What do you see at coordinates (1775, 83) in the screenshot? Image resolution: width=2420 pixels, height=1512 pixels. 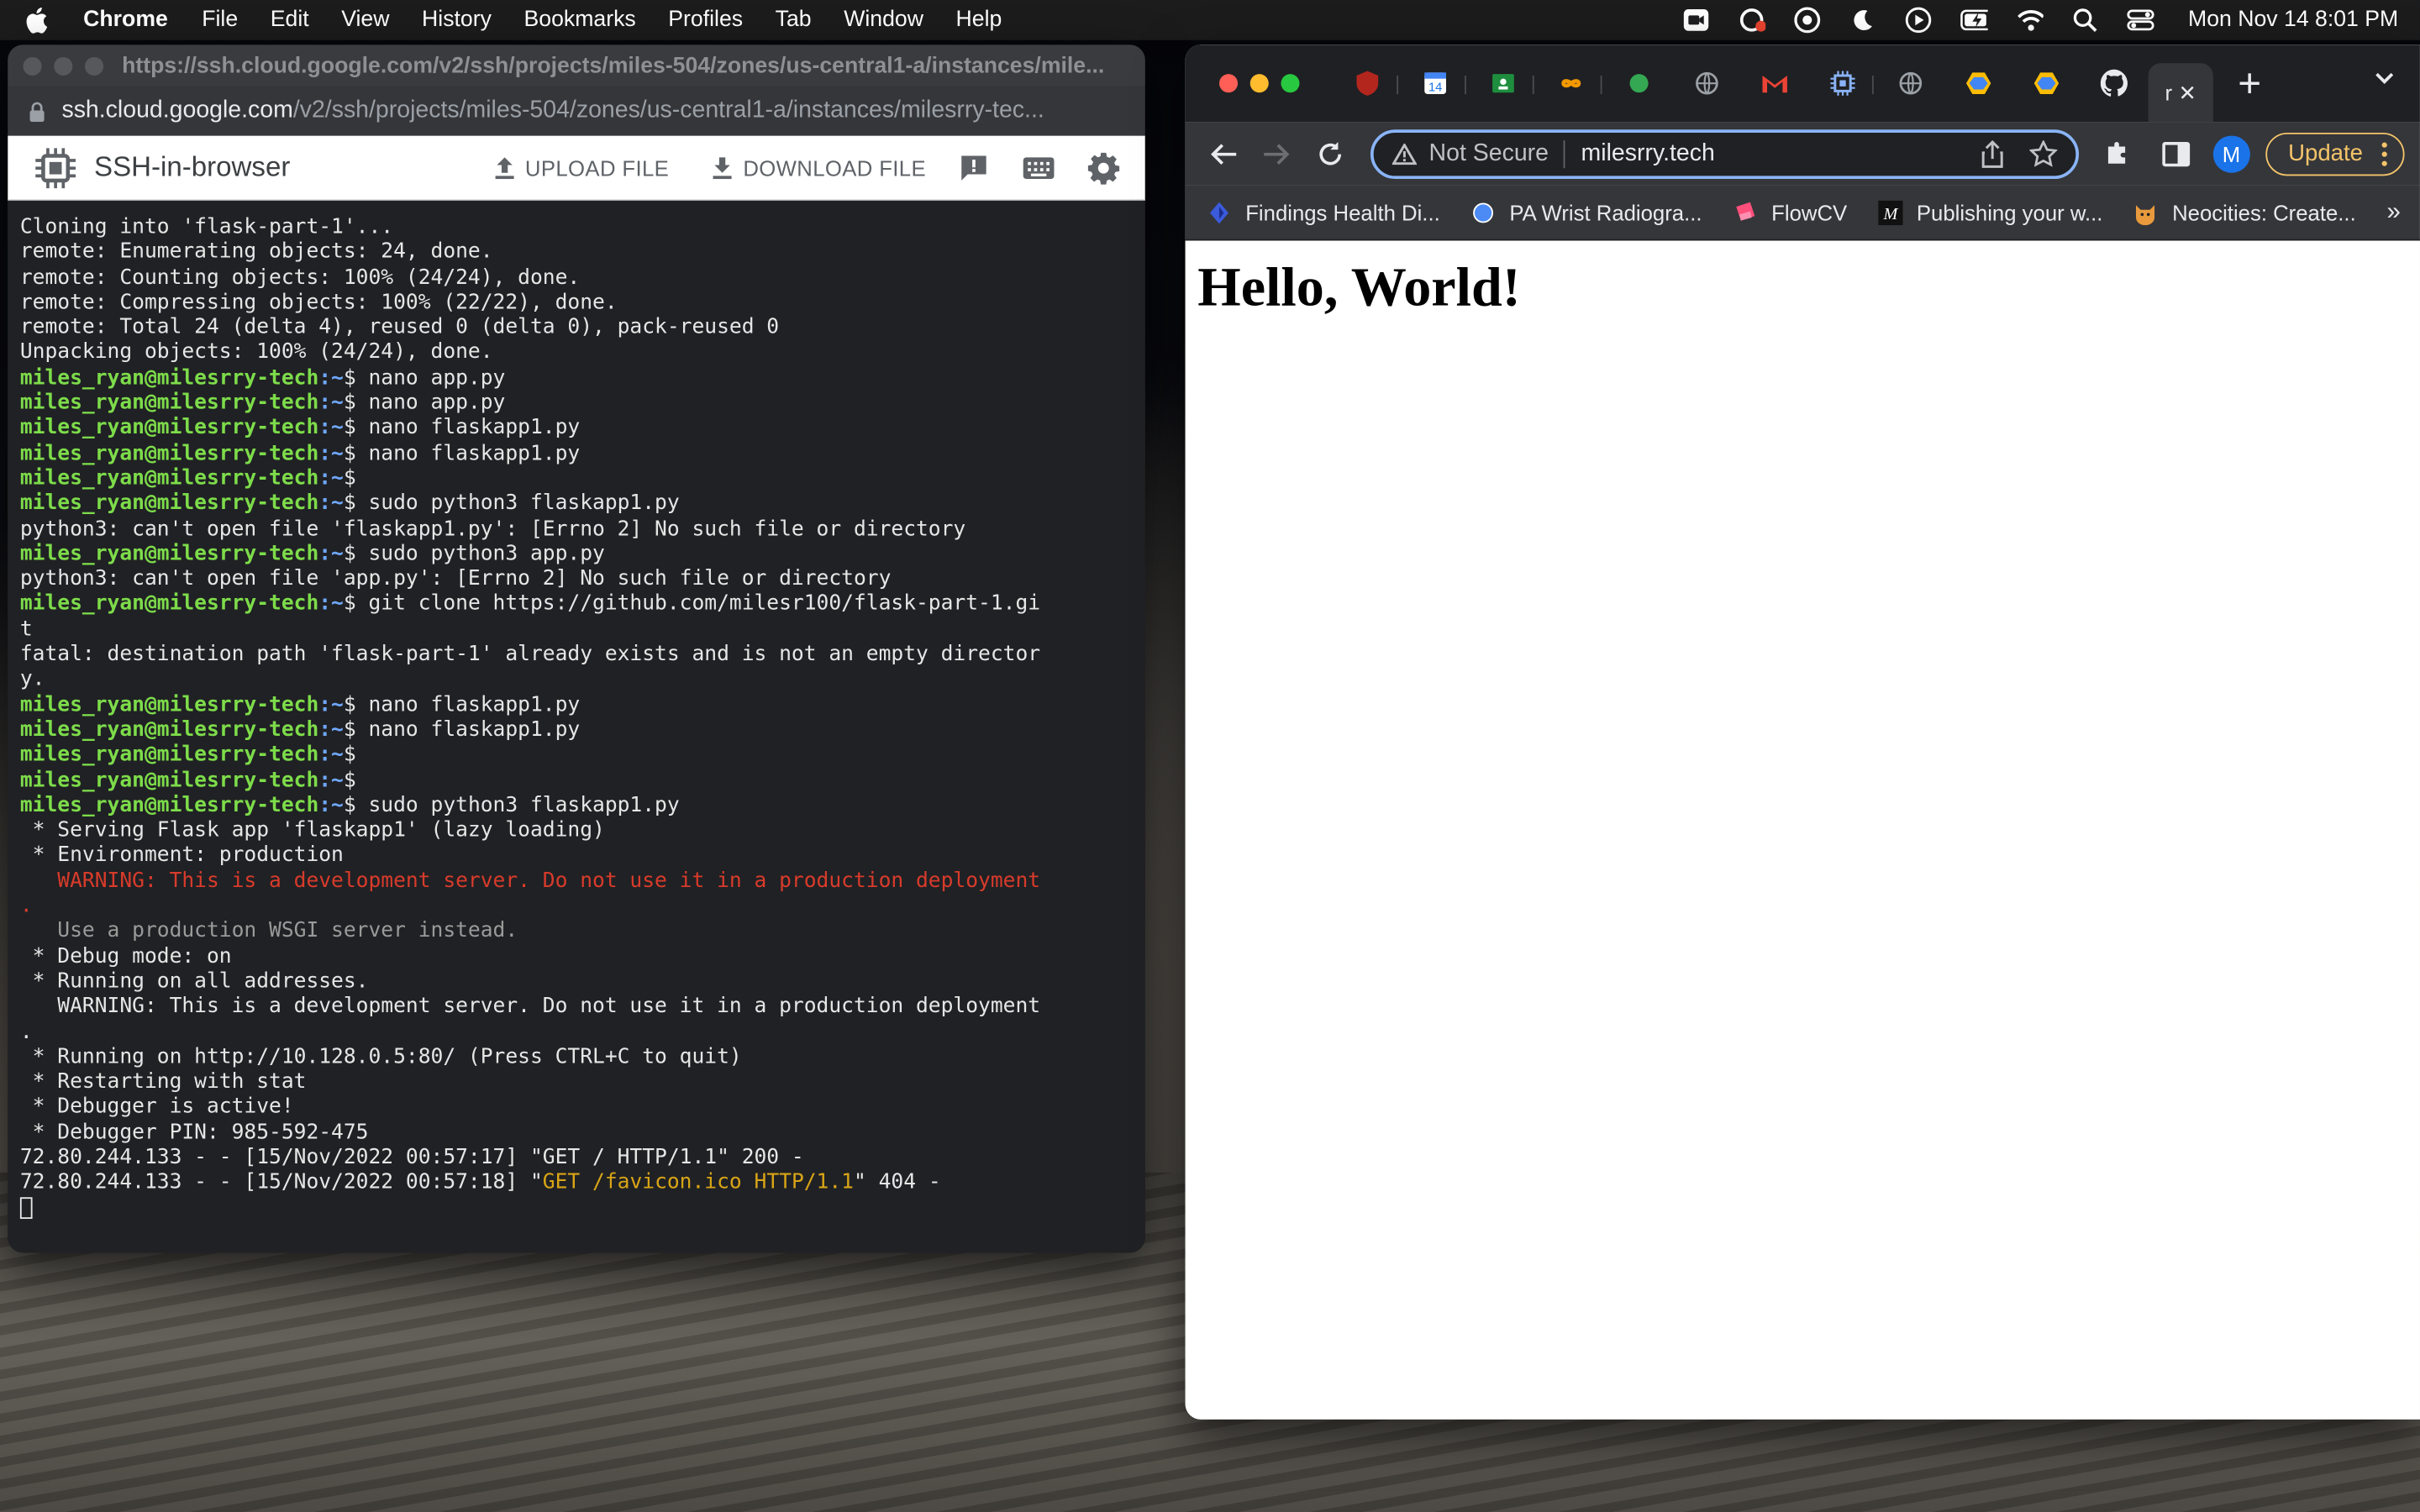 I see `tab-gmail` at bounding box center [1775, 83].